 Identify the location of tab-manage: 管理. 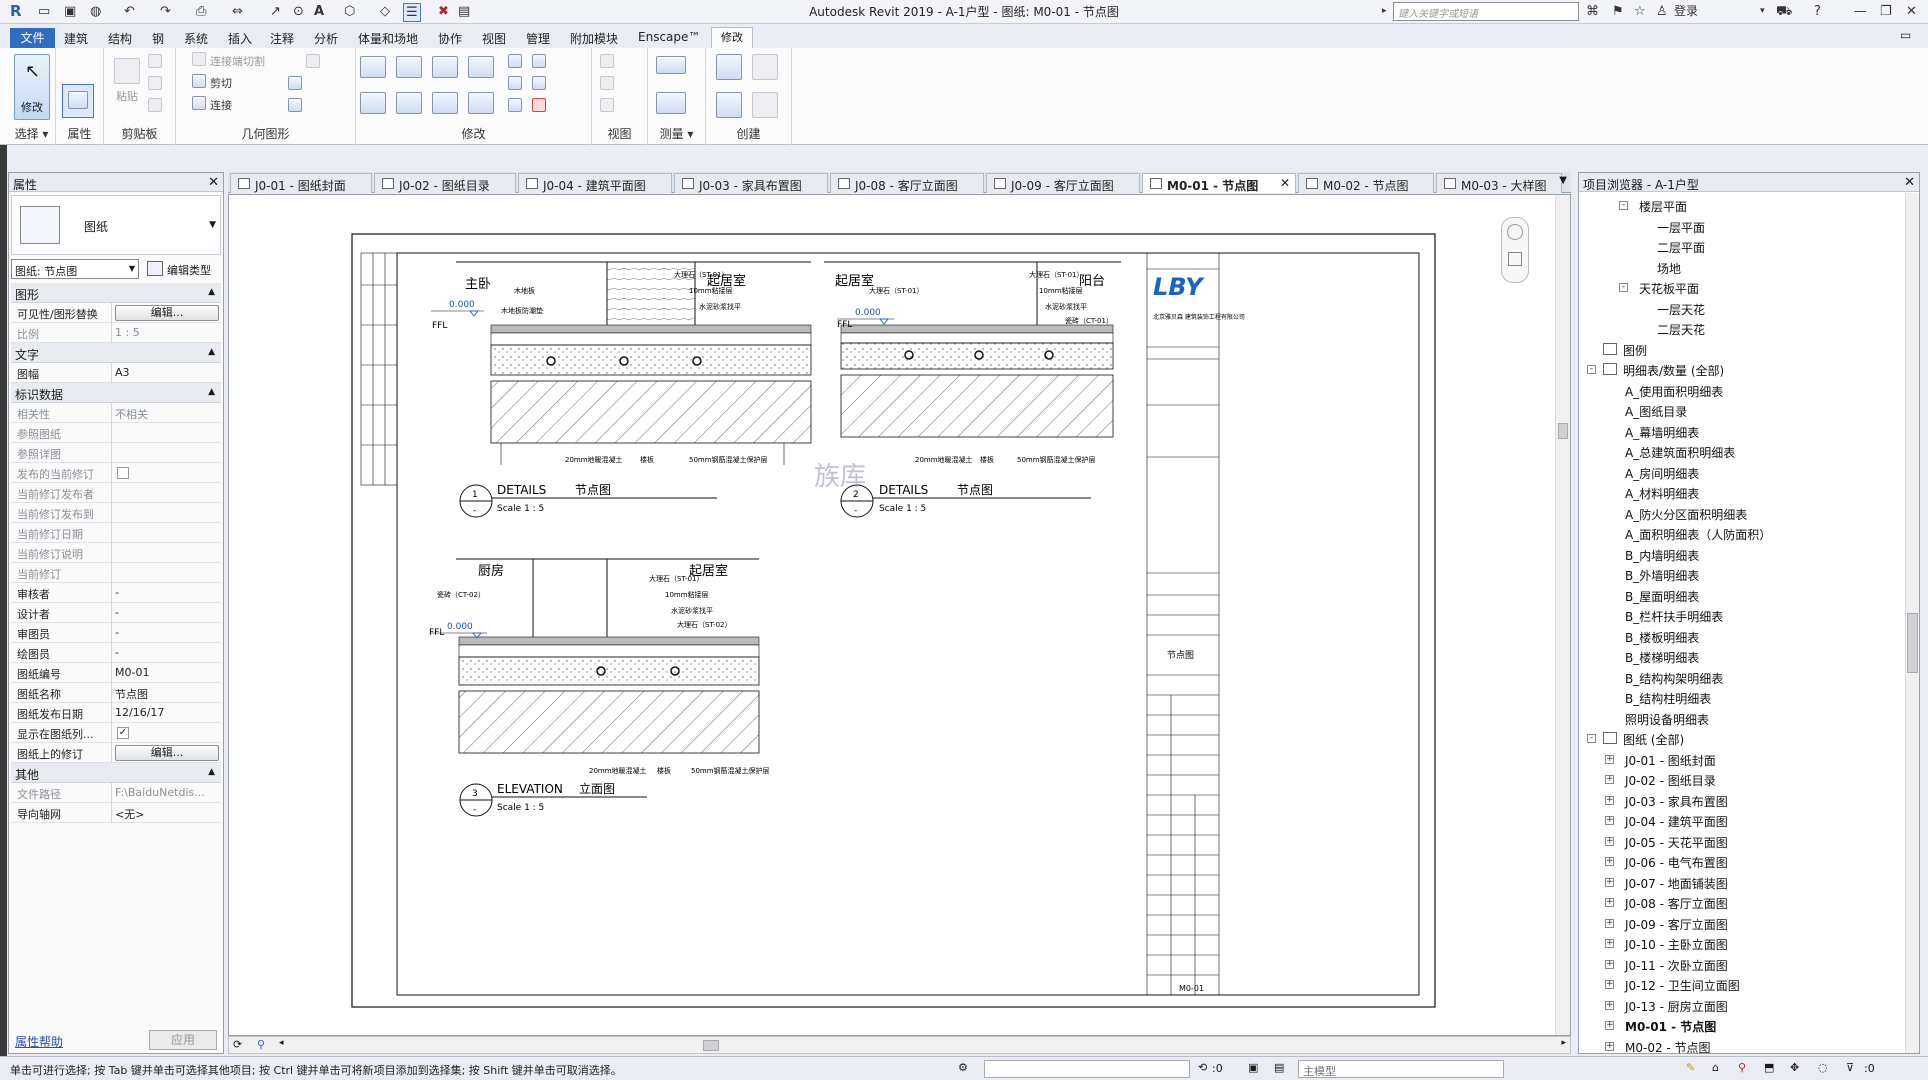
(538, 38).